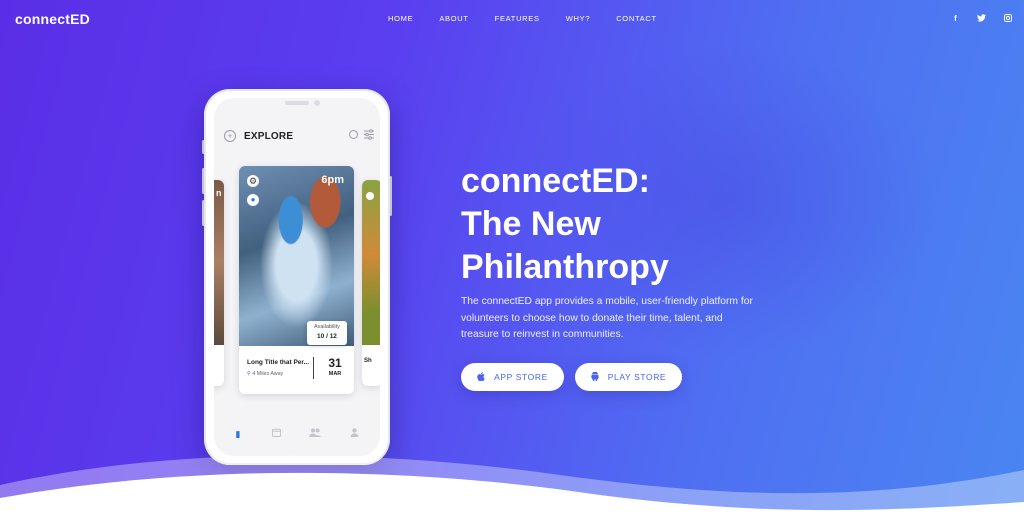  What do you see at coordinates (453, 18) in the screenshot?
I see `nav-link-about: ABOUT` at bounding box center [453, 18].